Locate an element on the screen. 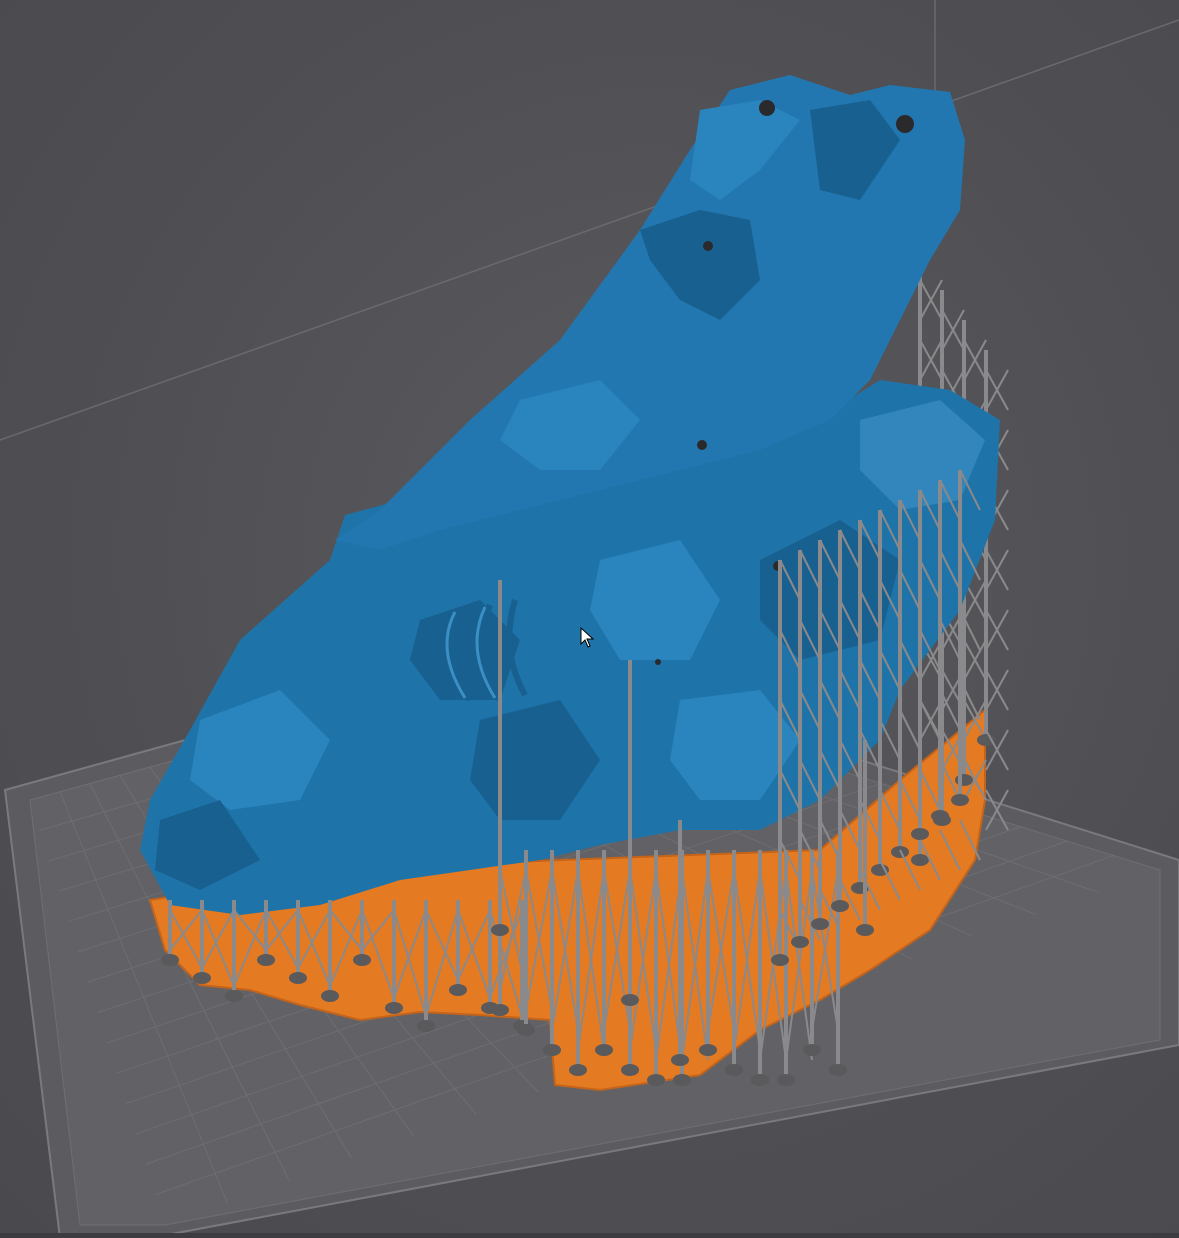  arrow-cursor-icon is located at coordinates (587, 637).